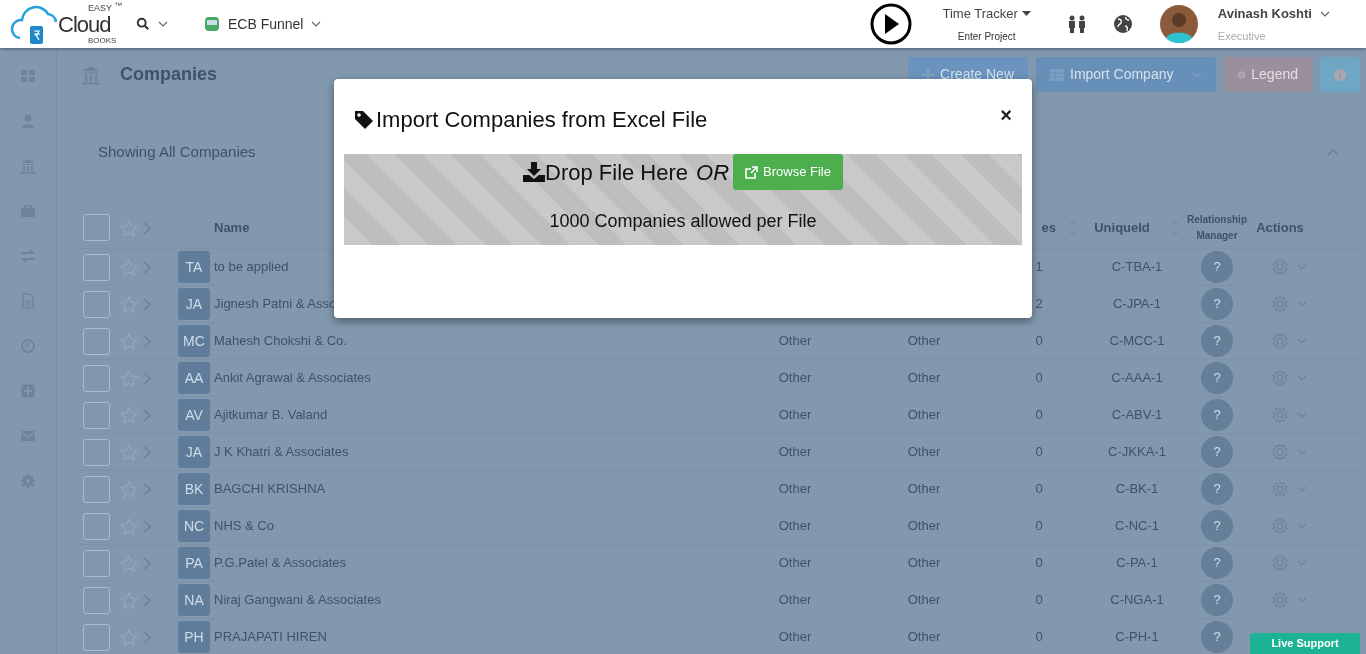 This screenshot has height=654, width=1366. What do you see at coordinates (280, 341) in the screenshot?
I see `company-name: Mahesh Chokshi & Co.` at bounding box center [280, 341].